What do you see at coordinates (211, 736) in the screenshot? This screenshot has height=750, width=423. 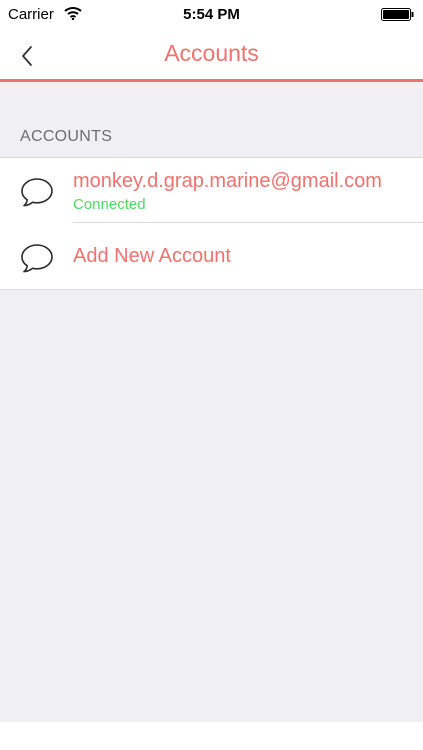 I see `bottom-strip` at bounding box center [211, 736].